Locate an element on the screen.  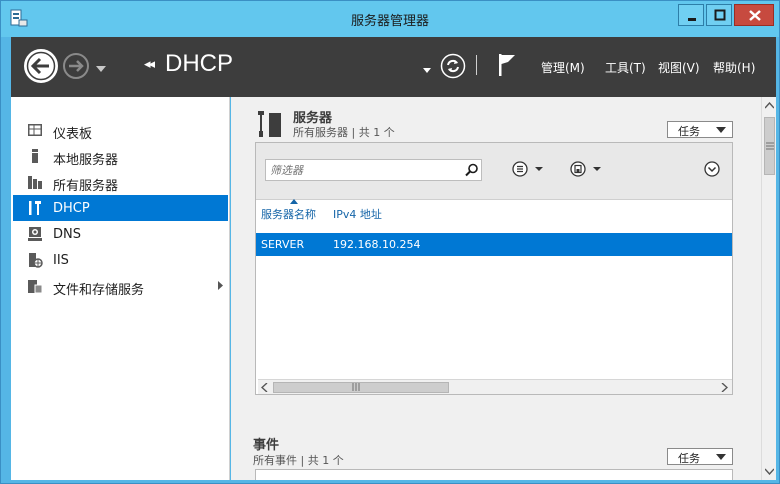
close-icon is located at coordinates (755, 15).